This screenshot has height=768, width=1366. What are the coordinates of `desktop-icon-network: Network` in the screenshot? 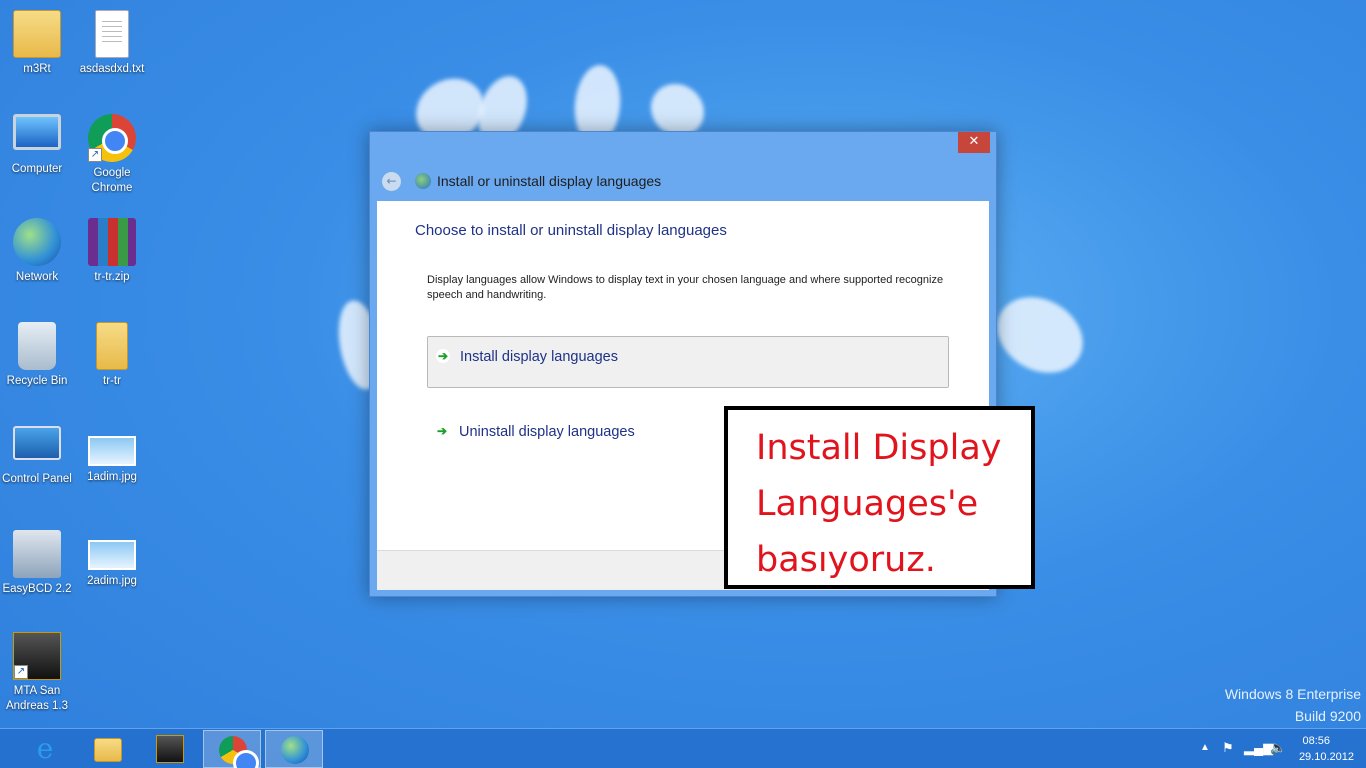 It's located at (37, 251).